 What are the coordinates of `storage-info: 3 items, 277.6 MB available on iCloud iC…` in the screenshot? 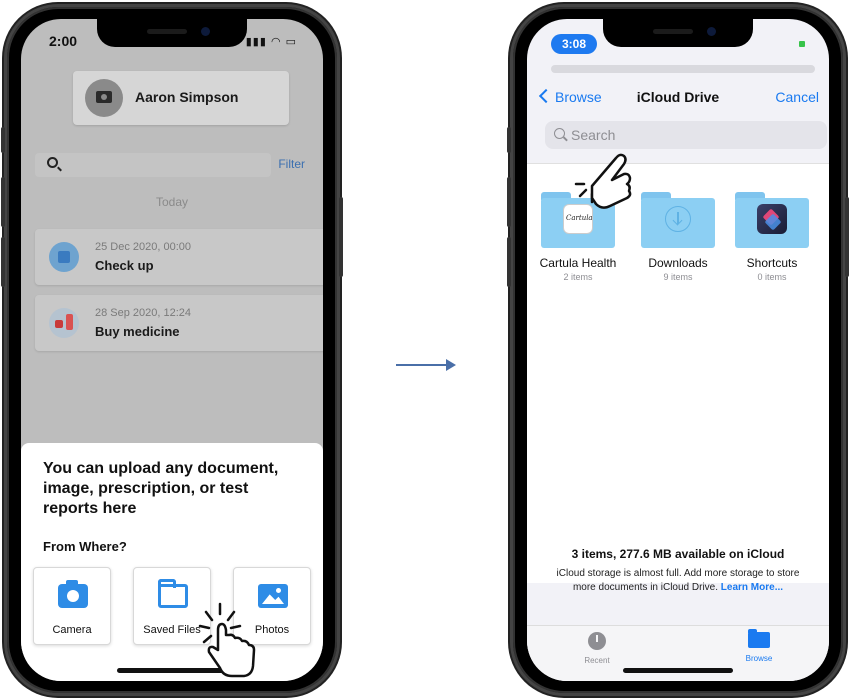 It's located at (678, 571).